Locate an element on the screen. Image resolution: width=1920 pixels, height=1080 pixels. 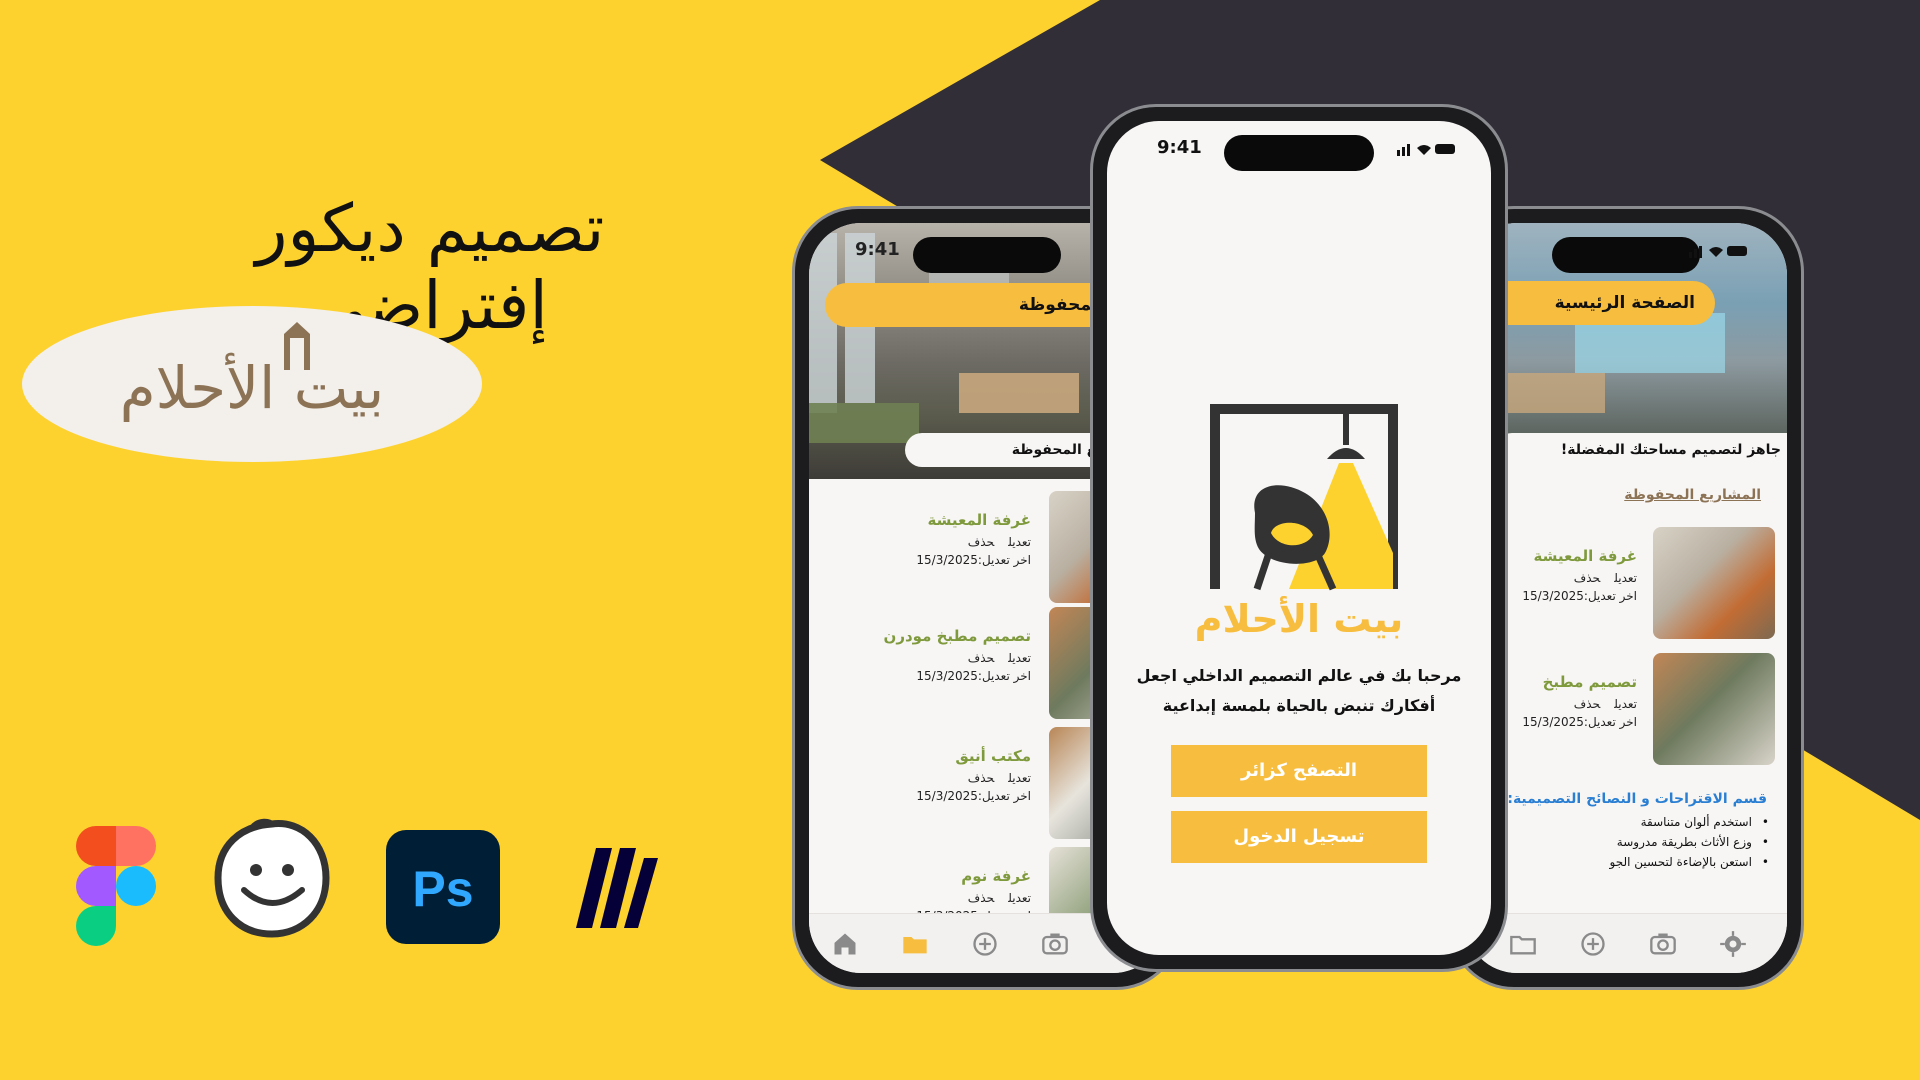
tip-item: استخدم ألوان متناسقة is located at coordinates (1690, 822).